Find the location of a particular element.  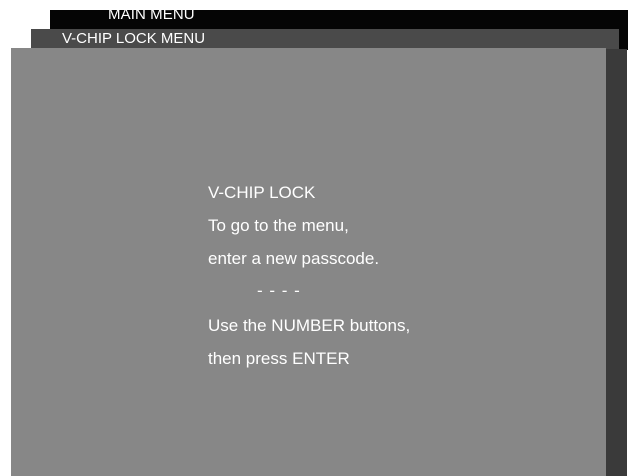

vchip-lock-menu-label: V-CHIP LOCK MENU is located at coordinates (134, 38).